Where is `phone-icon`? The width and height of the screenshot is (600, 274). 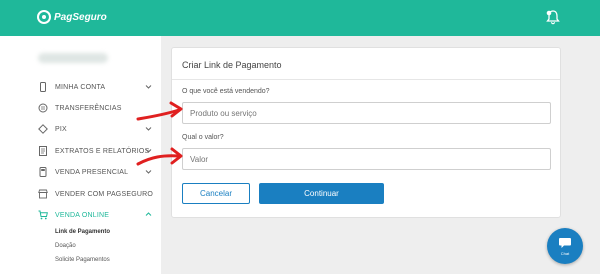
phone-icon is located at coordinates (43, 87).